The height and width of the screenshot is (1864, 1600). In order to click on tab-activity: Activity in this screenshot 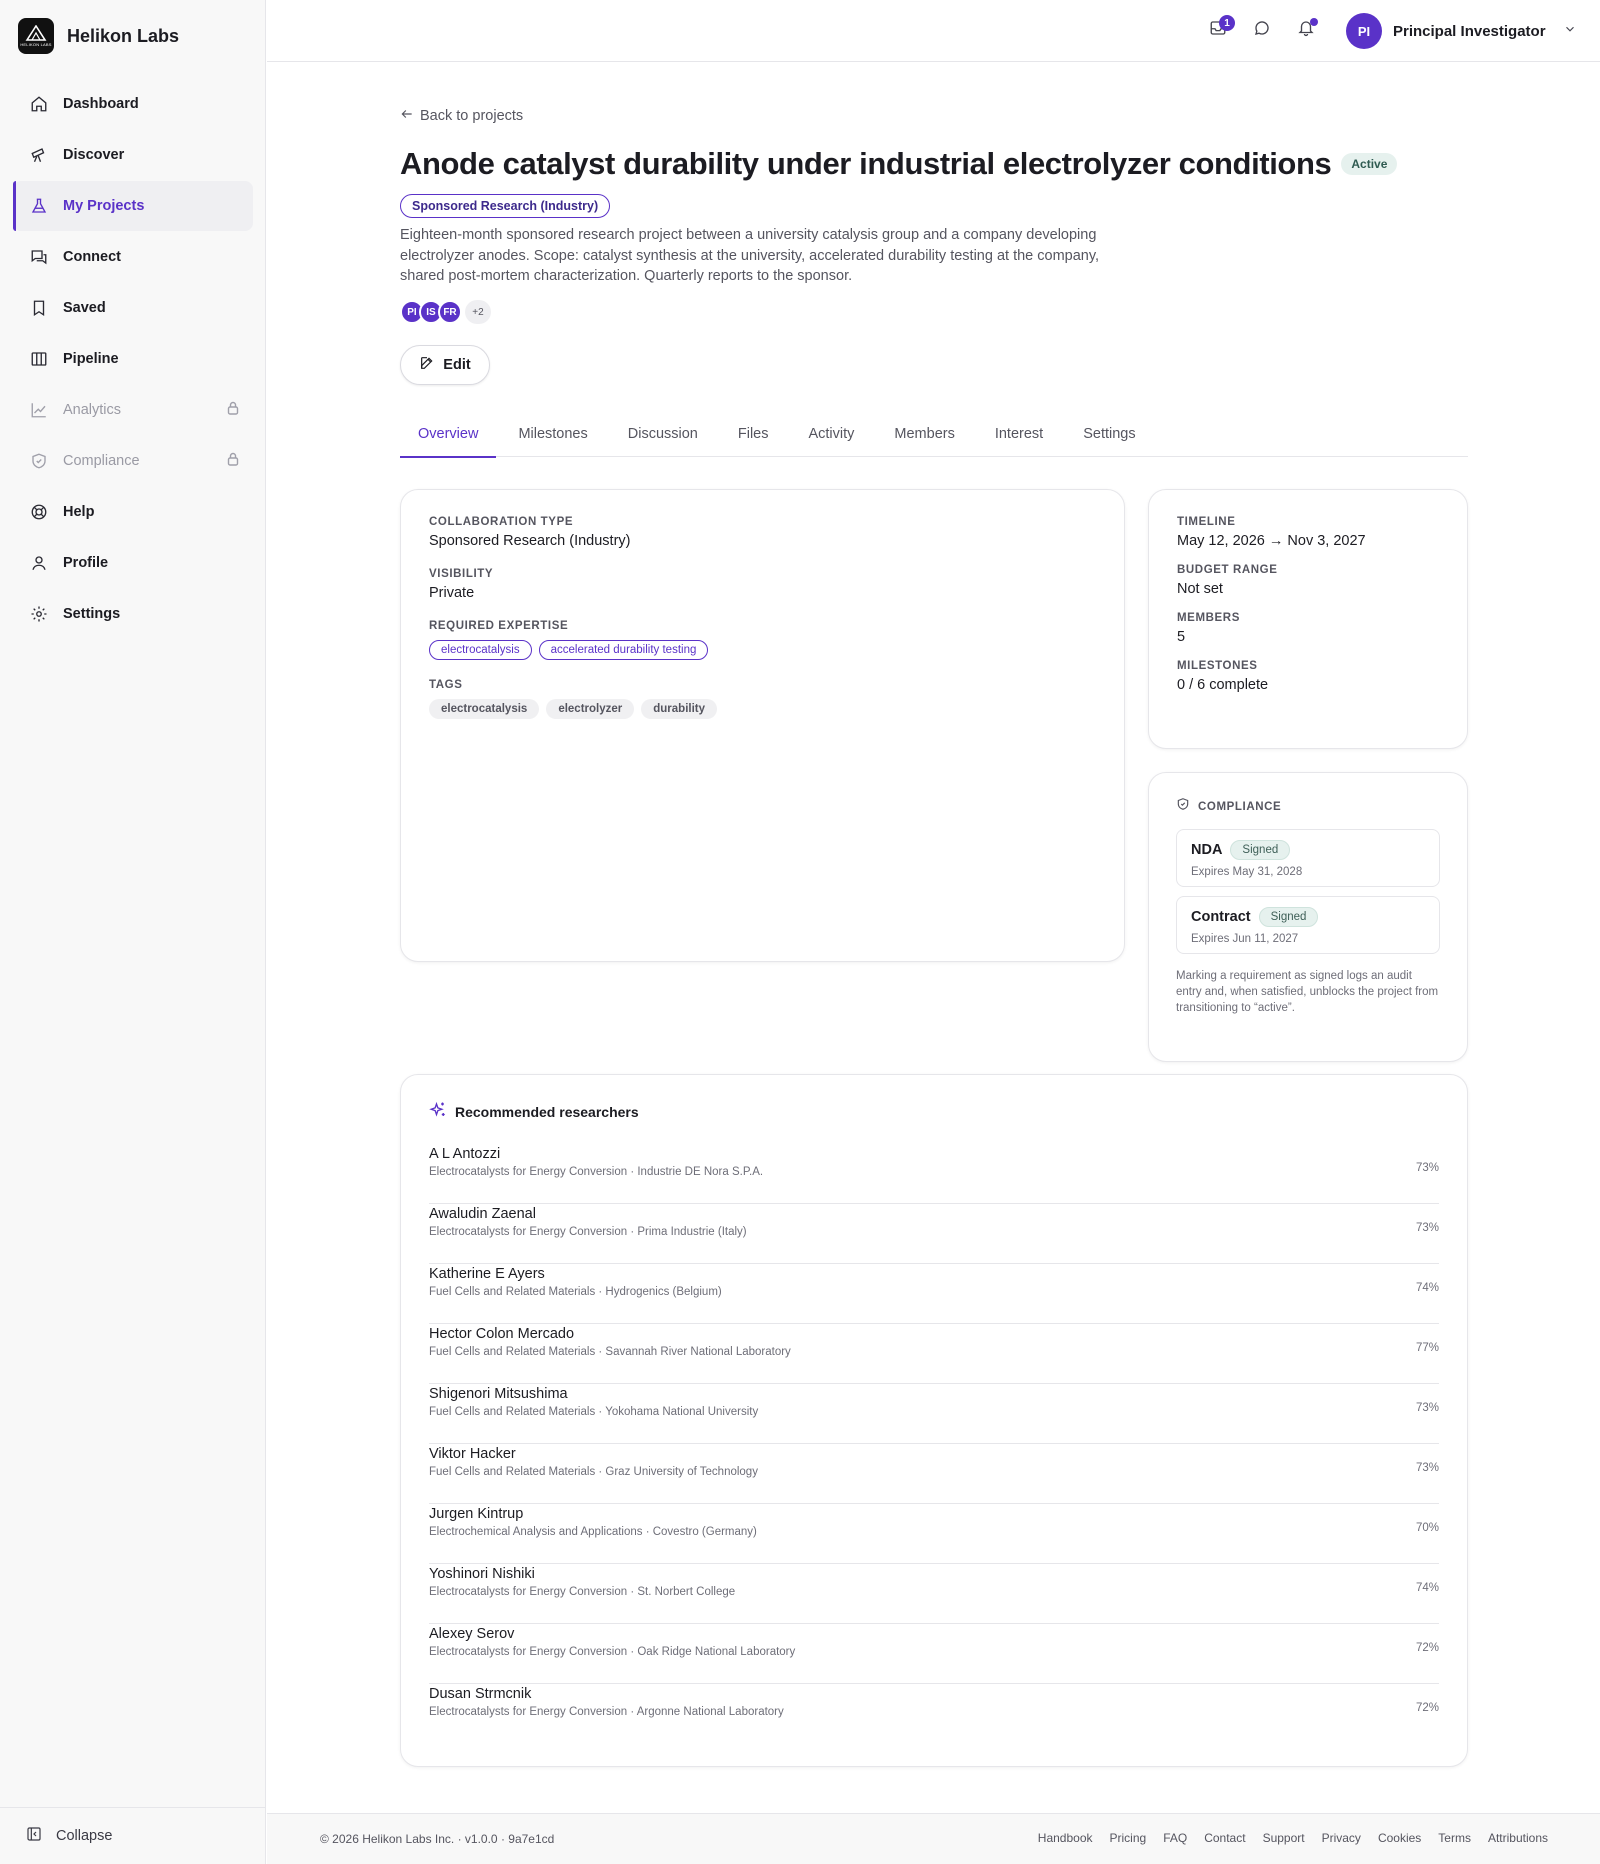, I will do `click(831, 433)`.